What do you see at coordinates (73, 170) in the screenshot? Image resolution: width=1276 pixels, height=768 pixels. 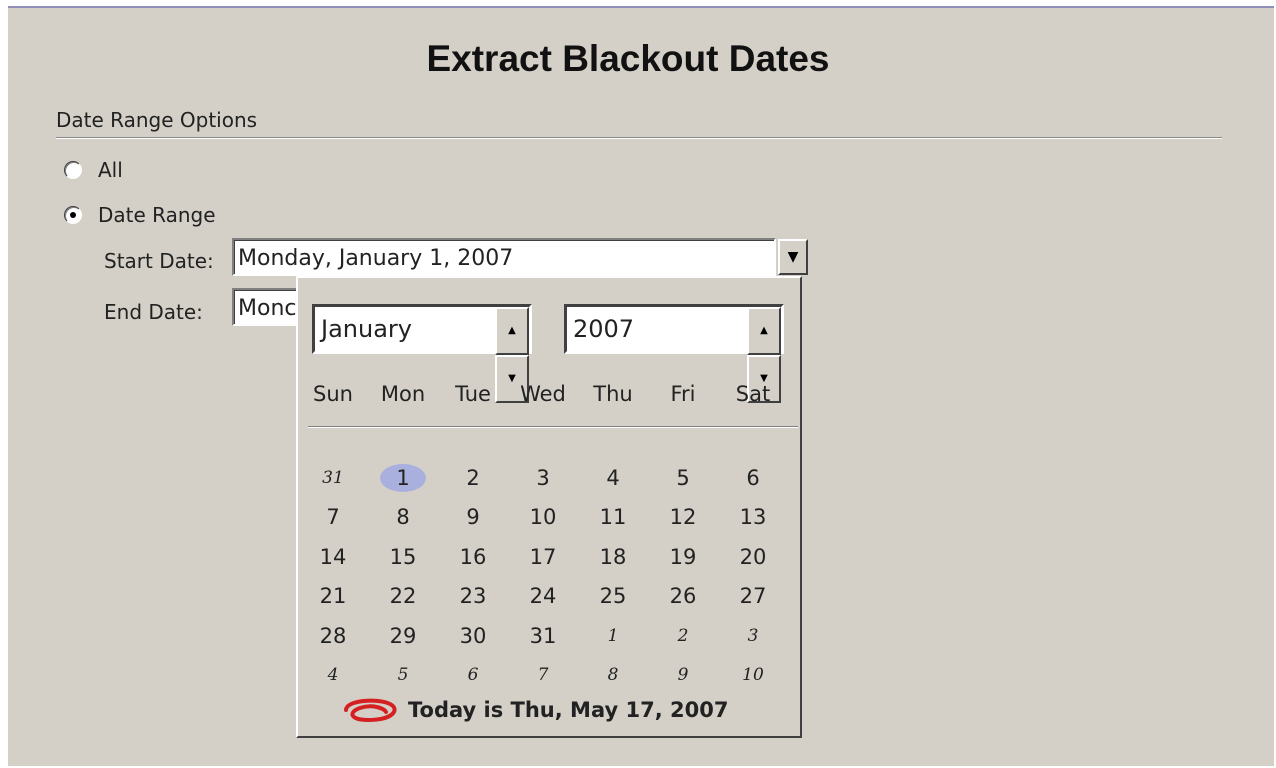 I see `radio-all` at bounding box center [73, 170].